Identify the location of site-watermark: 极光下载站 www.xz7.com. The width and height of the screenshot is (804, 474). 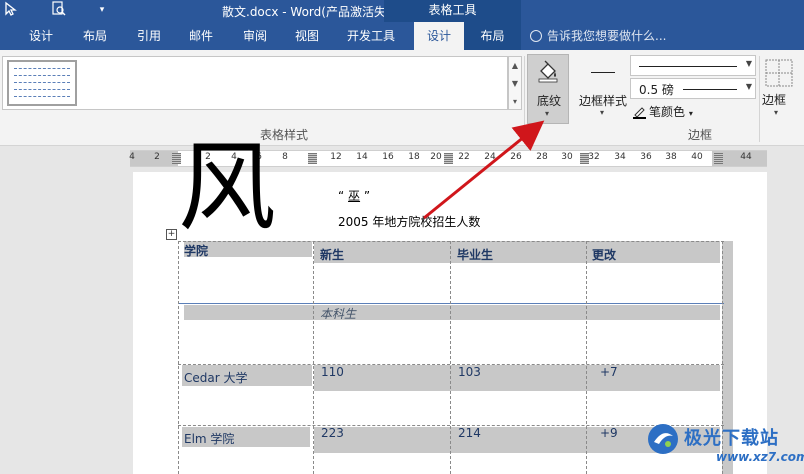
(725, 447).